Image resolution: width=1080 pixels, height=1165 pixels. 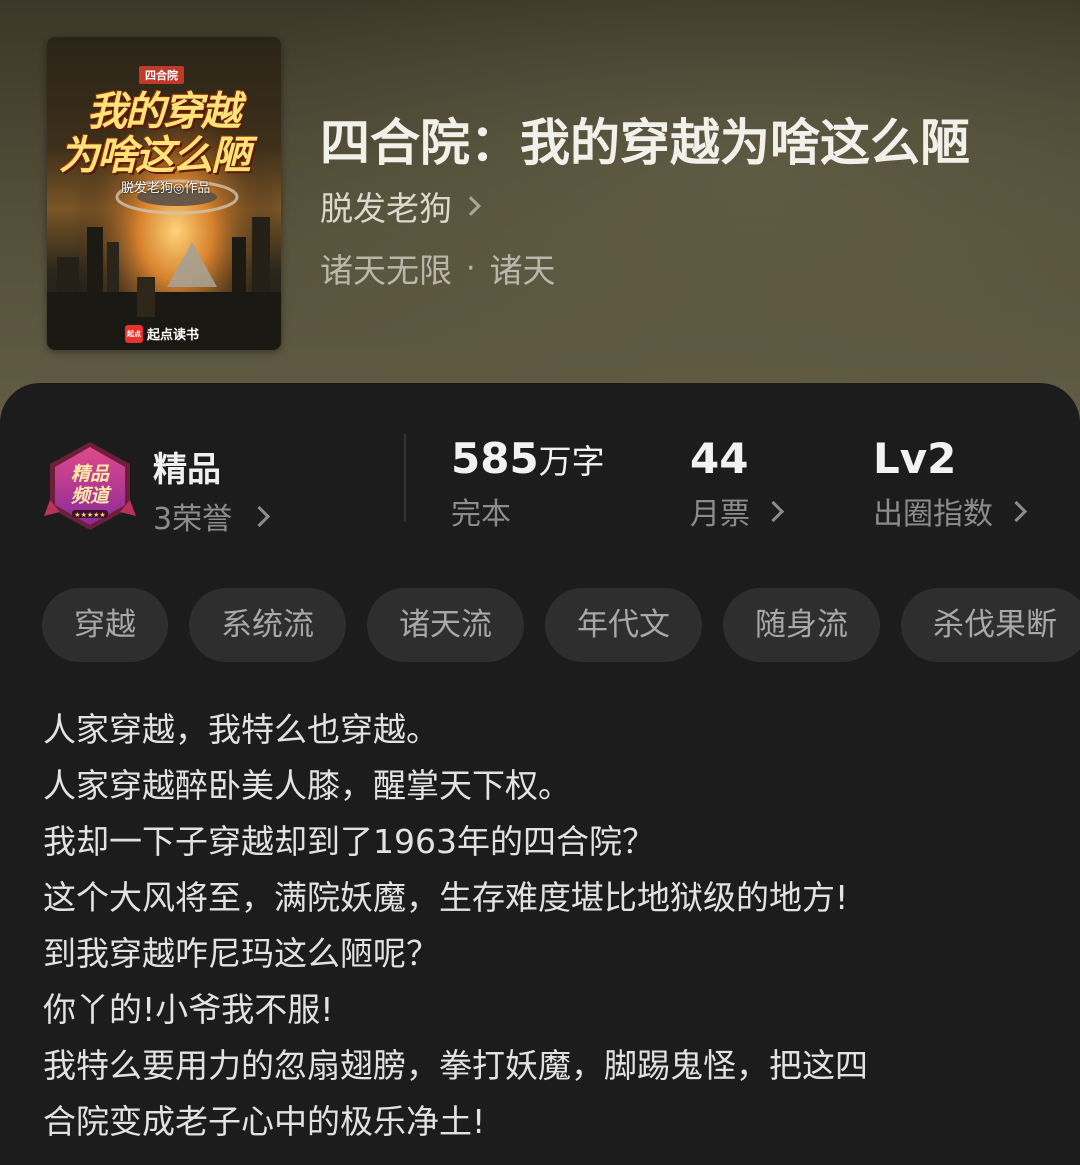 What do you see at coordinates (990, 625) in the screenshot?
I see `tag-chip: 杀伐果断` at bounding box center [990, 625].